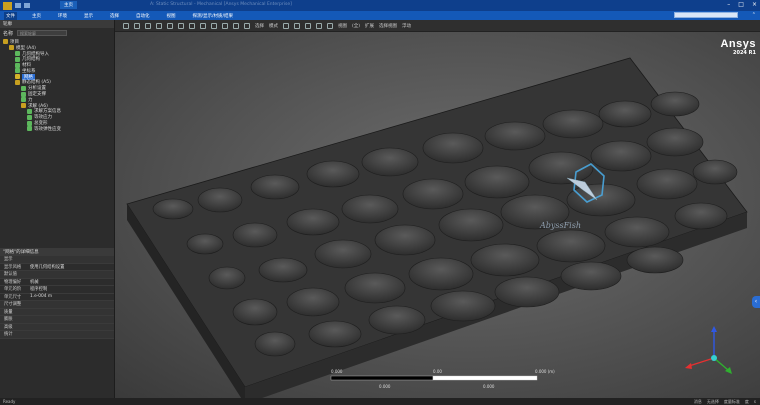 Image resolution: width=760 pixels, height=405 pixels. What do you see at coordinates (88, 16) in the screenshot?
I see `ribbon-tab-display: 显示` at bounding box center [88, 16].